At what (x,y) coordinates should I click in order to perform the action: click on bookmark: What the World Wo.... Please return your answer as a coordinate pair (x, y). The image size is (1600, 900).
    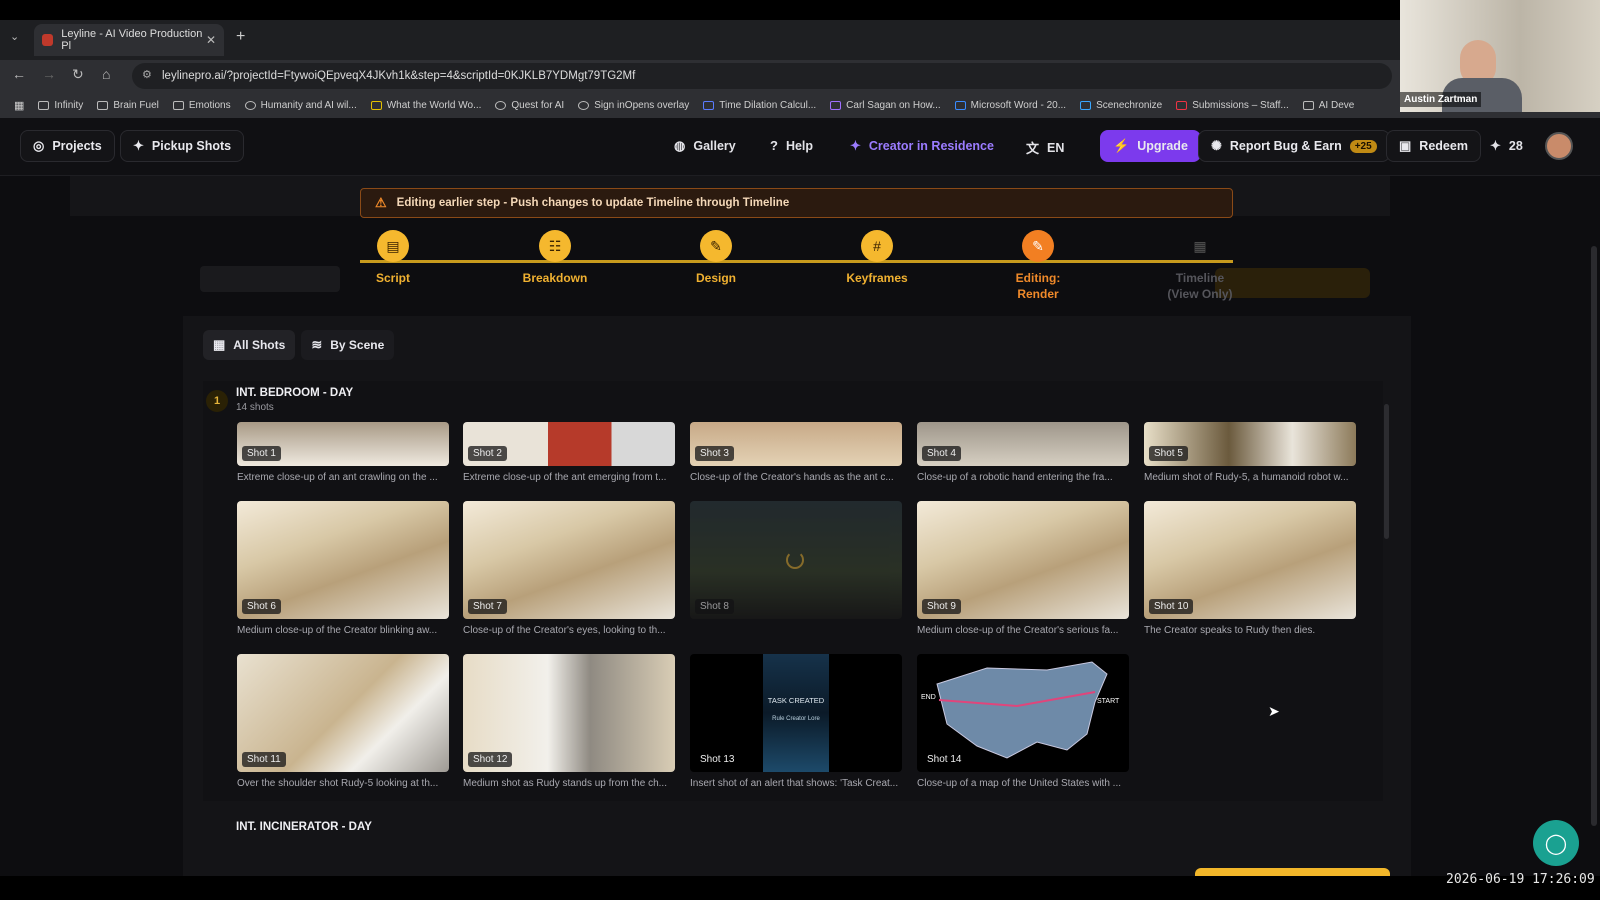
    Looking at the image, I should click on (425, 105).